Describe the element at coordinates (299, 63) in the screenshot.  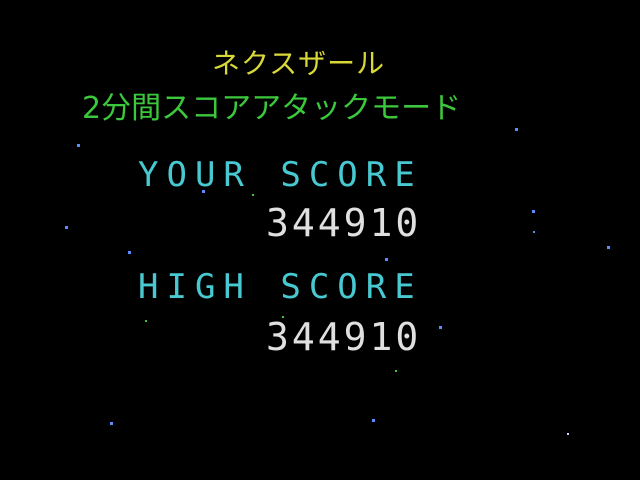
I see `game-title: ネクスザール` at that location.